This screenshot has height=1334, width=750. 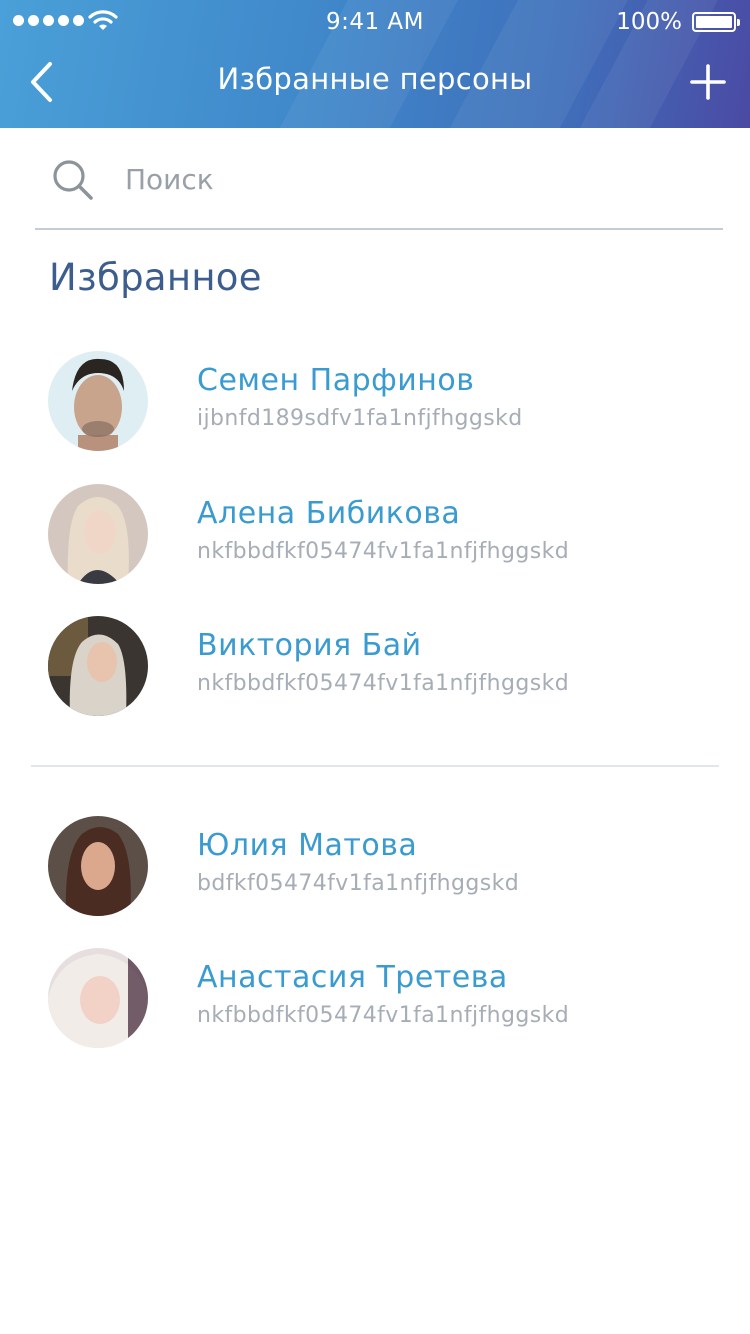 I want to click on favorites-section-title: Избранное, so click(x=155, y=277).